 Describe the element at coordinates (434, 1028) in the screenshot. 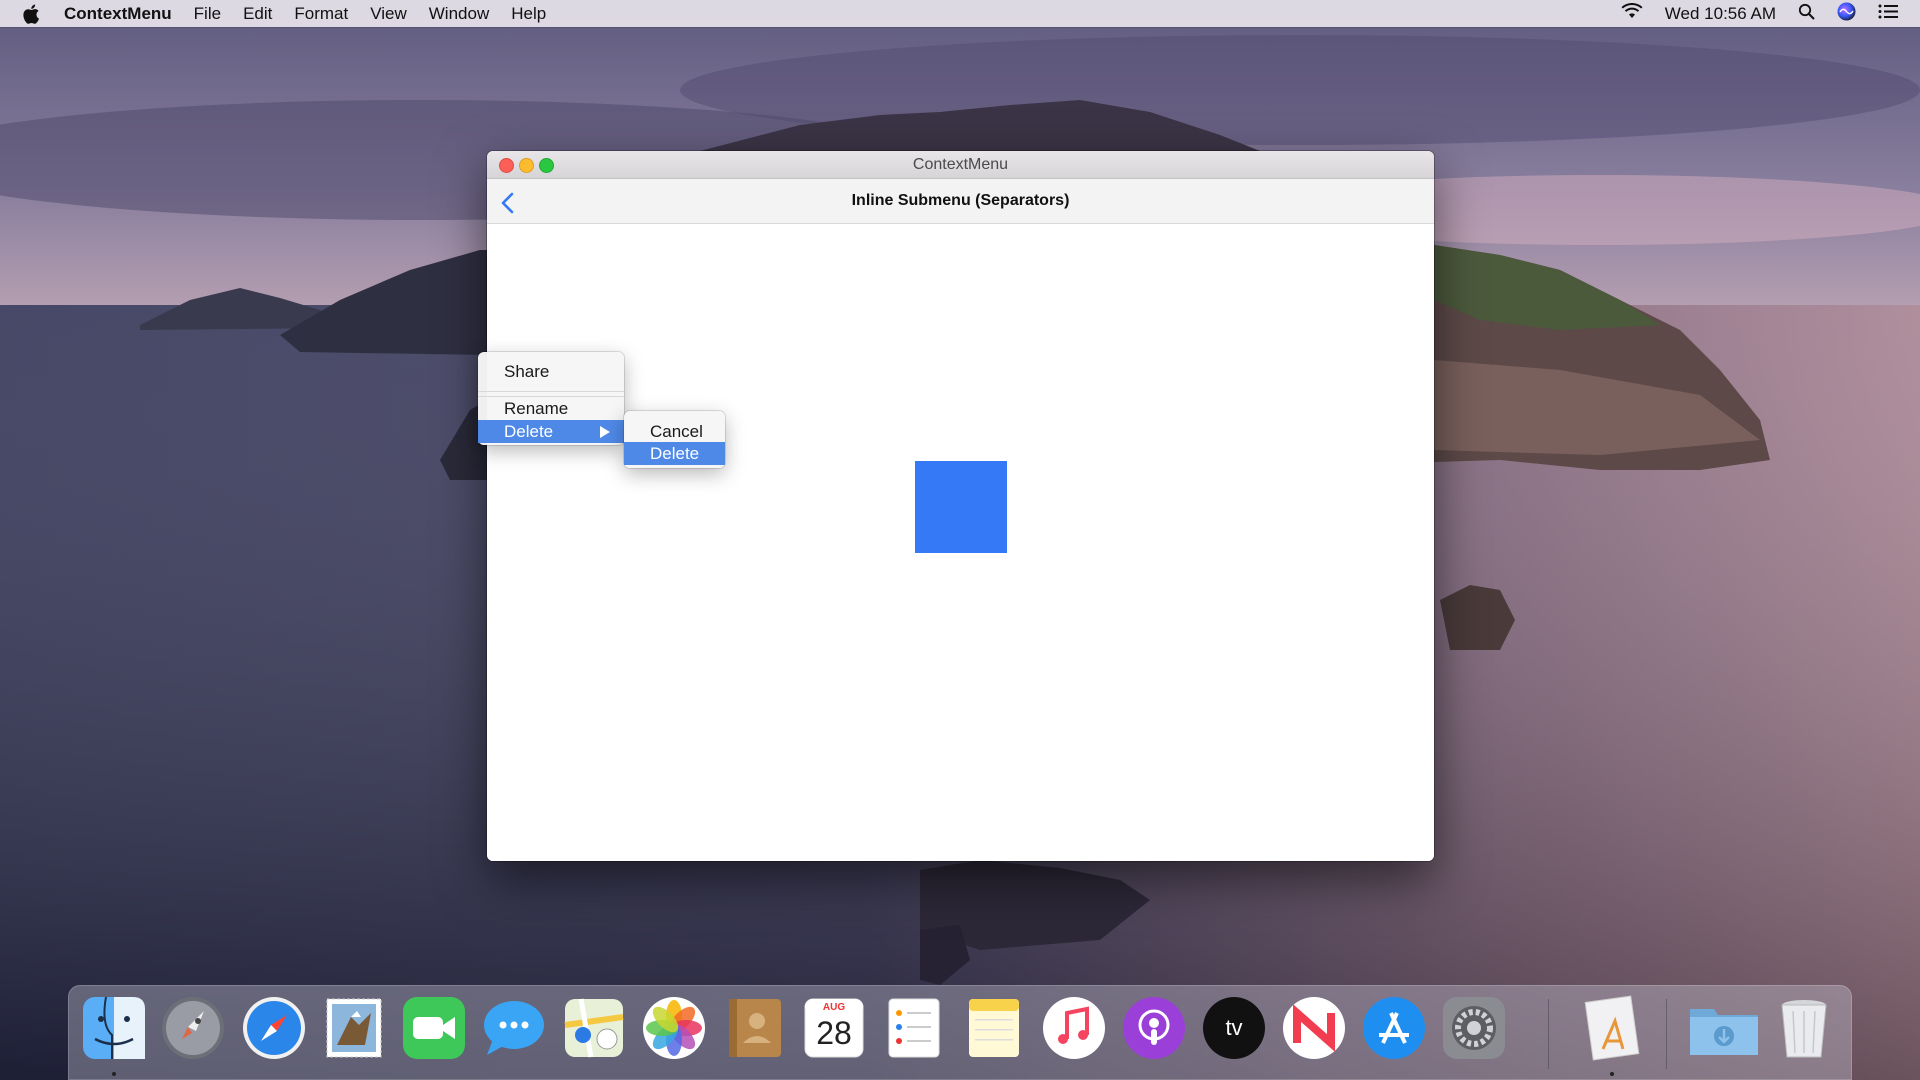

I see `facetime-icon` at that location.